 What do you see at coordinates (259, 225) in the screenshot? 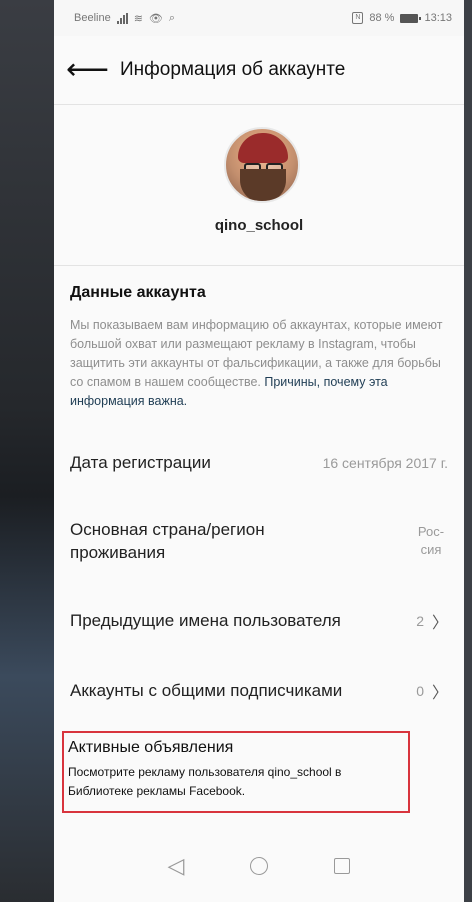
I see `username: qino_school` at bounding box center [259, 225].